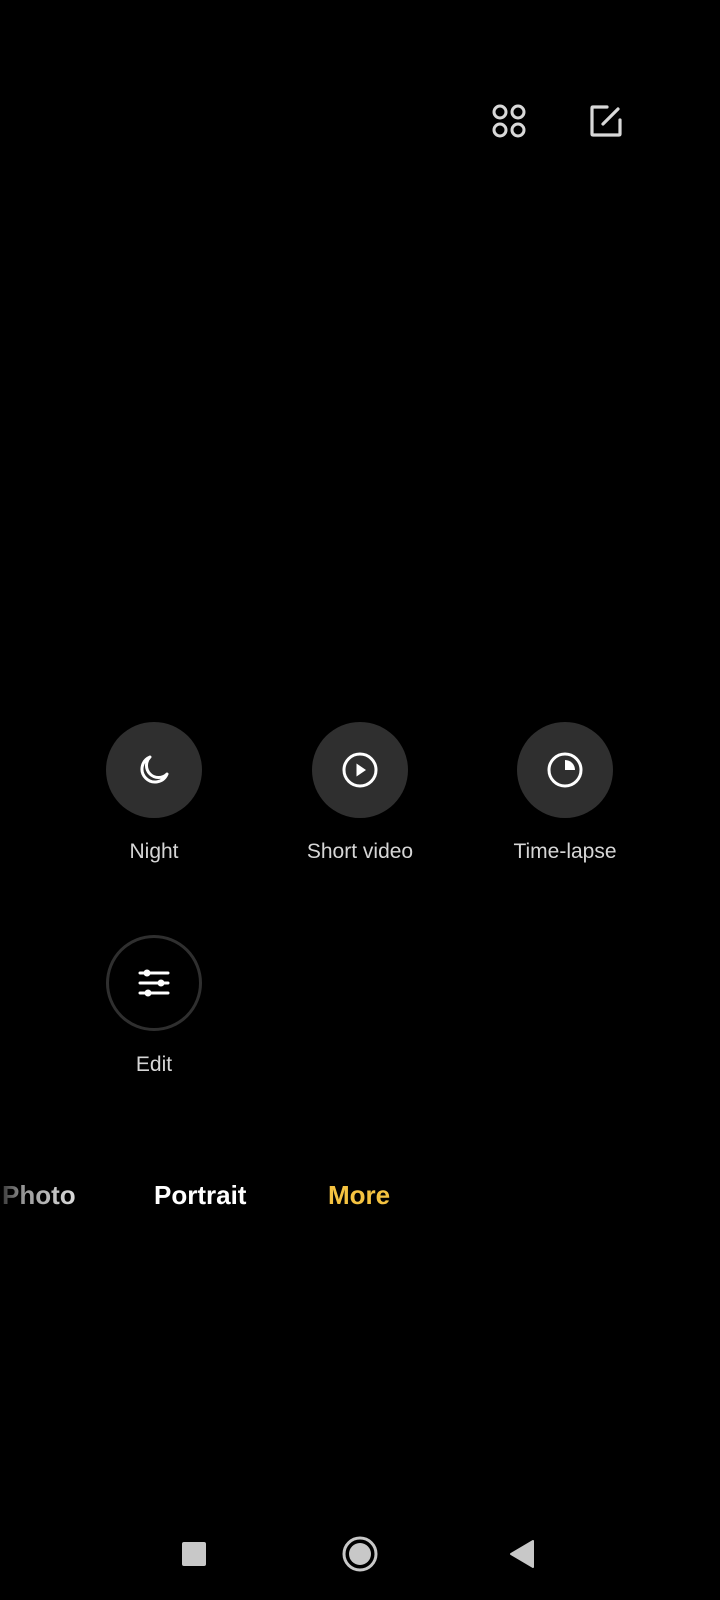 The height and width of the screenshot is (1600, 720). I want to click on mode-edit: Edit, so click(154, 1006).